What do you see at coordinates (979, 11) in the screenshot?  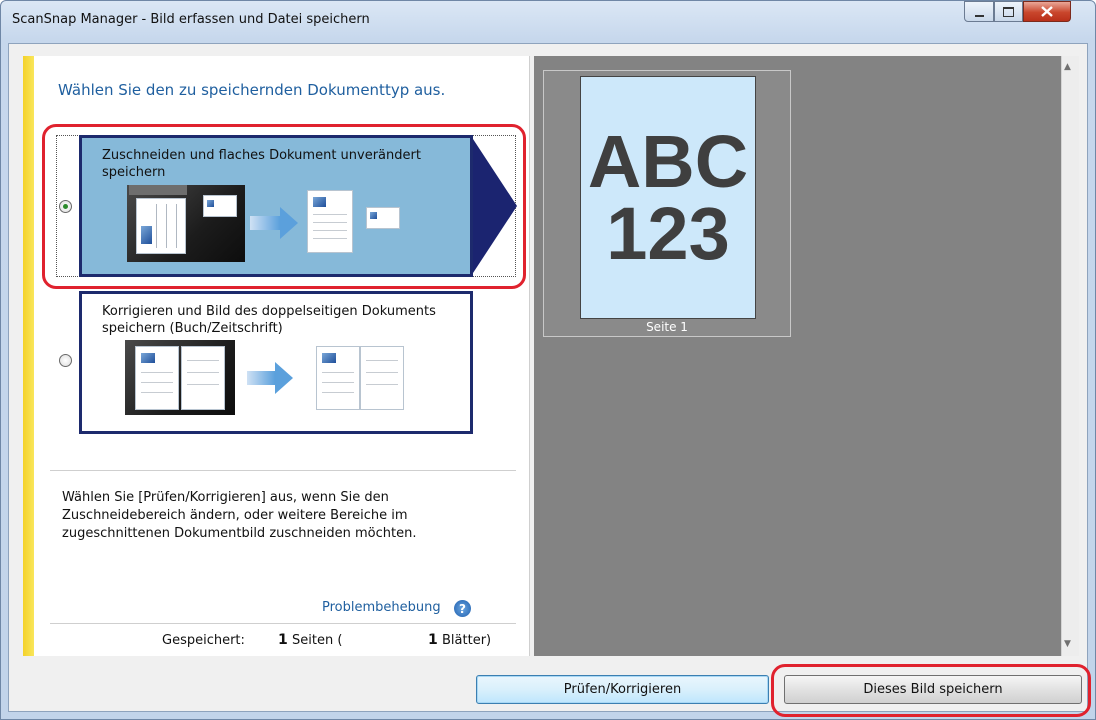 I see `minimize-button` at bounding box center [979, 11].